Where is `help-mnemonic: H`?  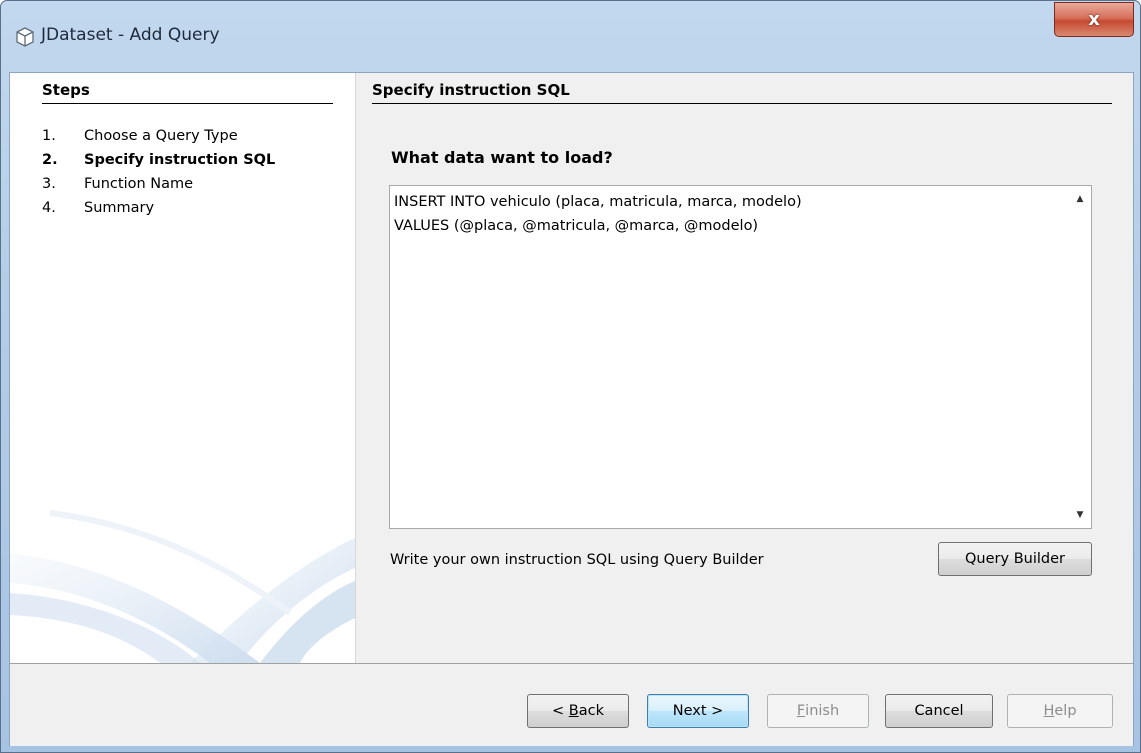
help-mnemonic: H is located at coordinates (1049, 711).